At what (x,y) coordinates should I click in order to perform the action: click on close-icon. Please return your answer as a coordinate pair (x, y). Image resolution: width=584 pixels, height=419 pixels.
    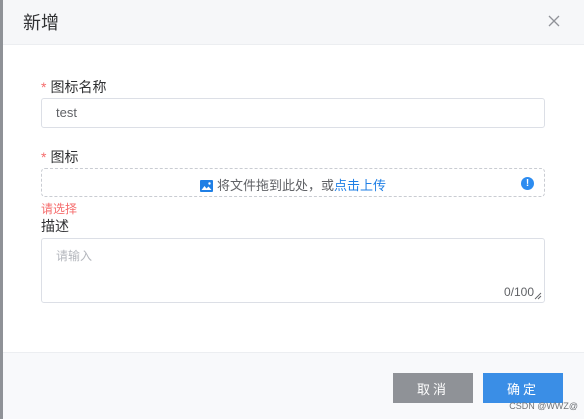
    Looking at the image, I should click on (554, 21).